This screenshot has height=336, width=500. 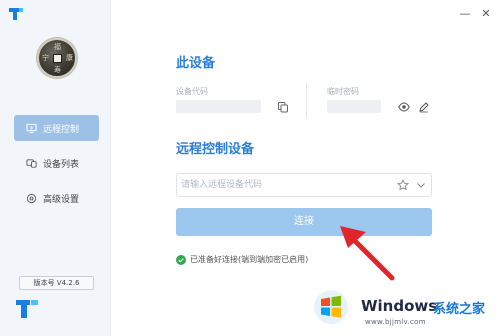 I want to click on device-code-value, so click(x=218, y=106).